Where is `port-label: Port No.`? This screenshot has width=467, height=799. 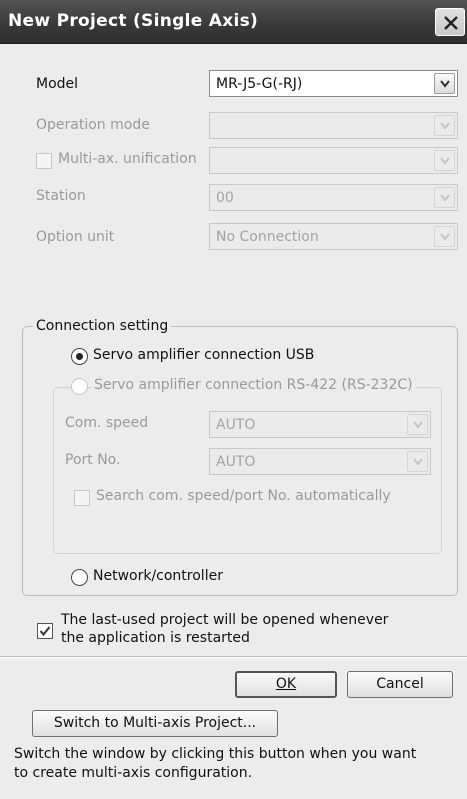 port-label: Port No. is located at coordinates (93, 460).